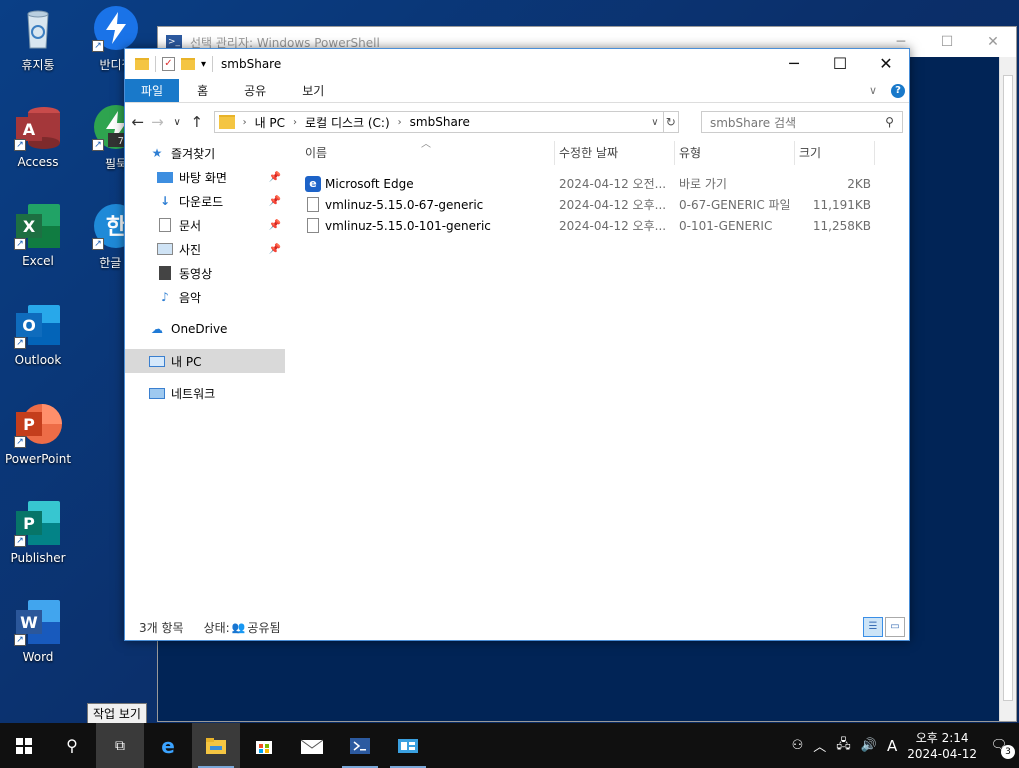 The height and width of the screenshot is (768, 1019). I want to click on taskbar-file-explorer, so click(216, 745).